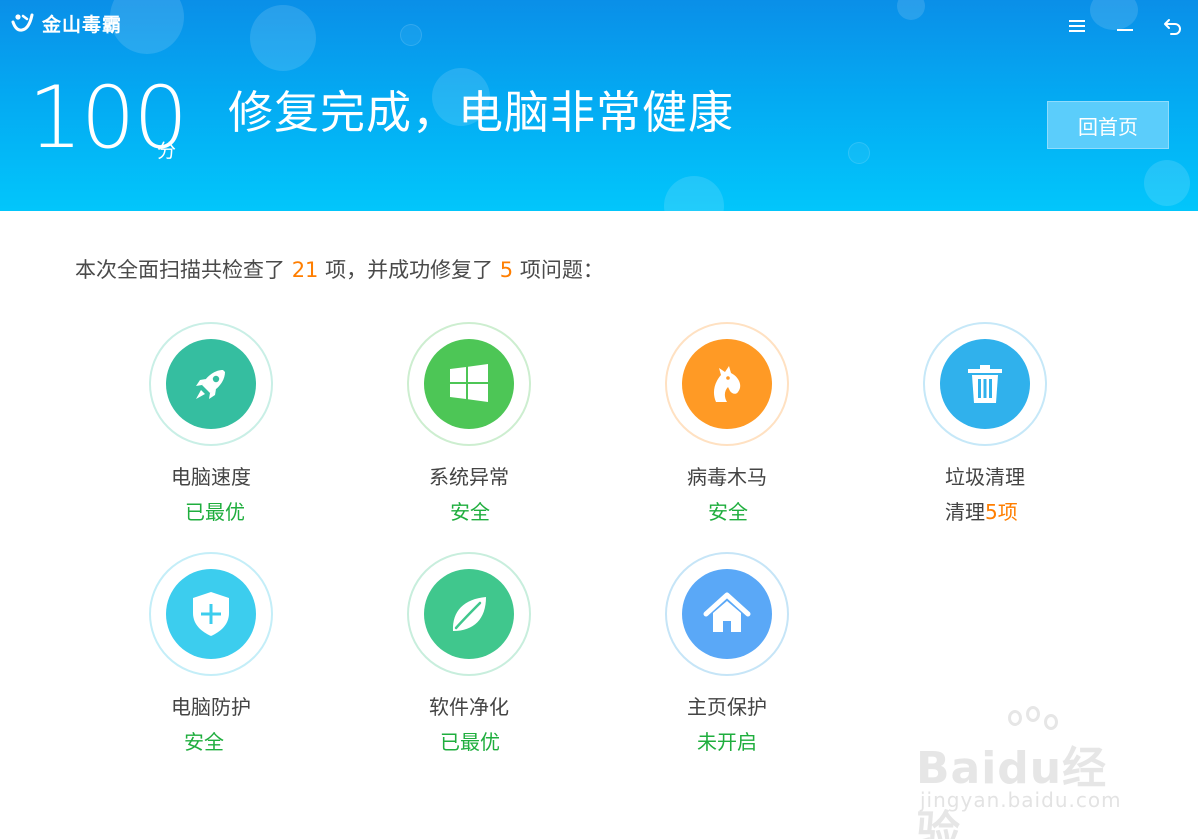 This screenshot has height=839, width=1198. What do you see at coordinates (985, 477) in the screenshot?
I see `item-label: 垃圾清理` at bounding box center [985, 477].